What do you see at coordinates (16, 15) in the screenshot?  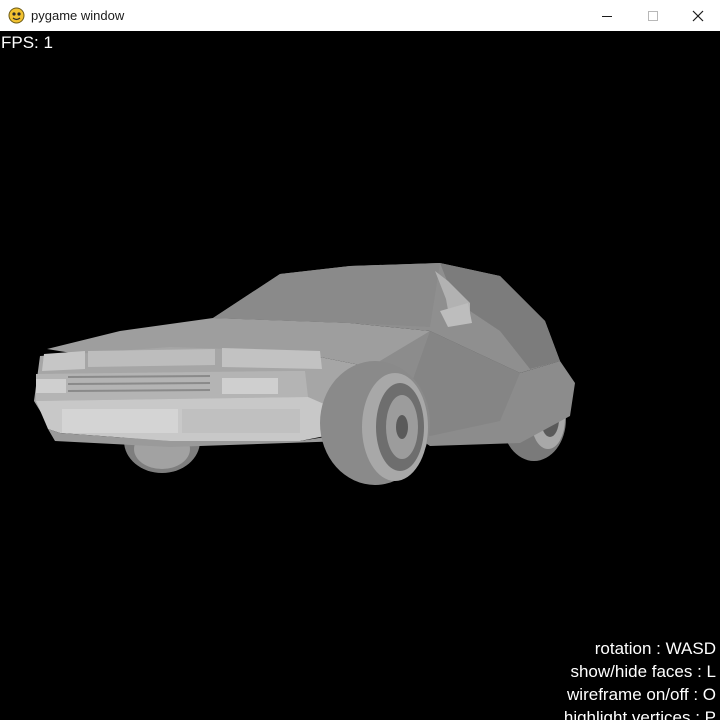 I see `pygame-snake-icon` at bounding box center [16, 15].